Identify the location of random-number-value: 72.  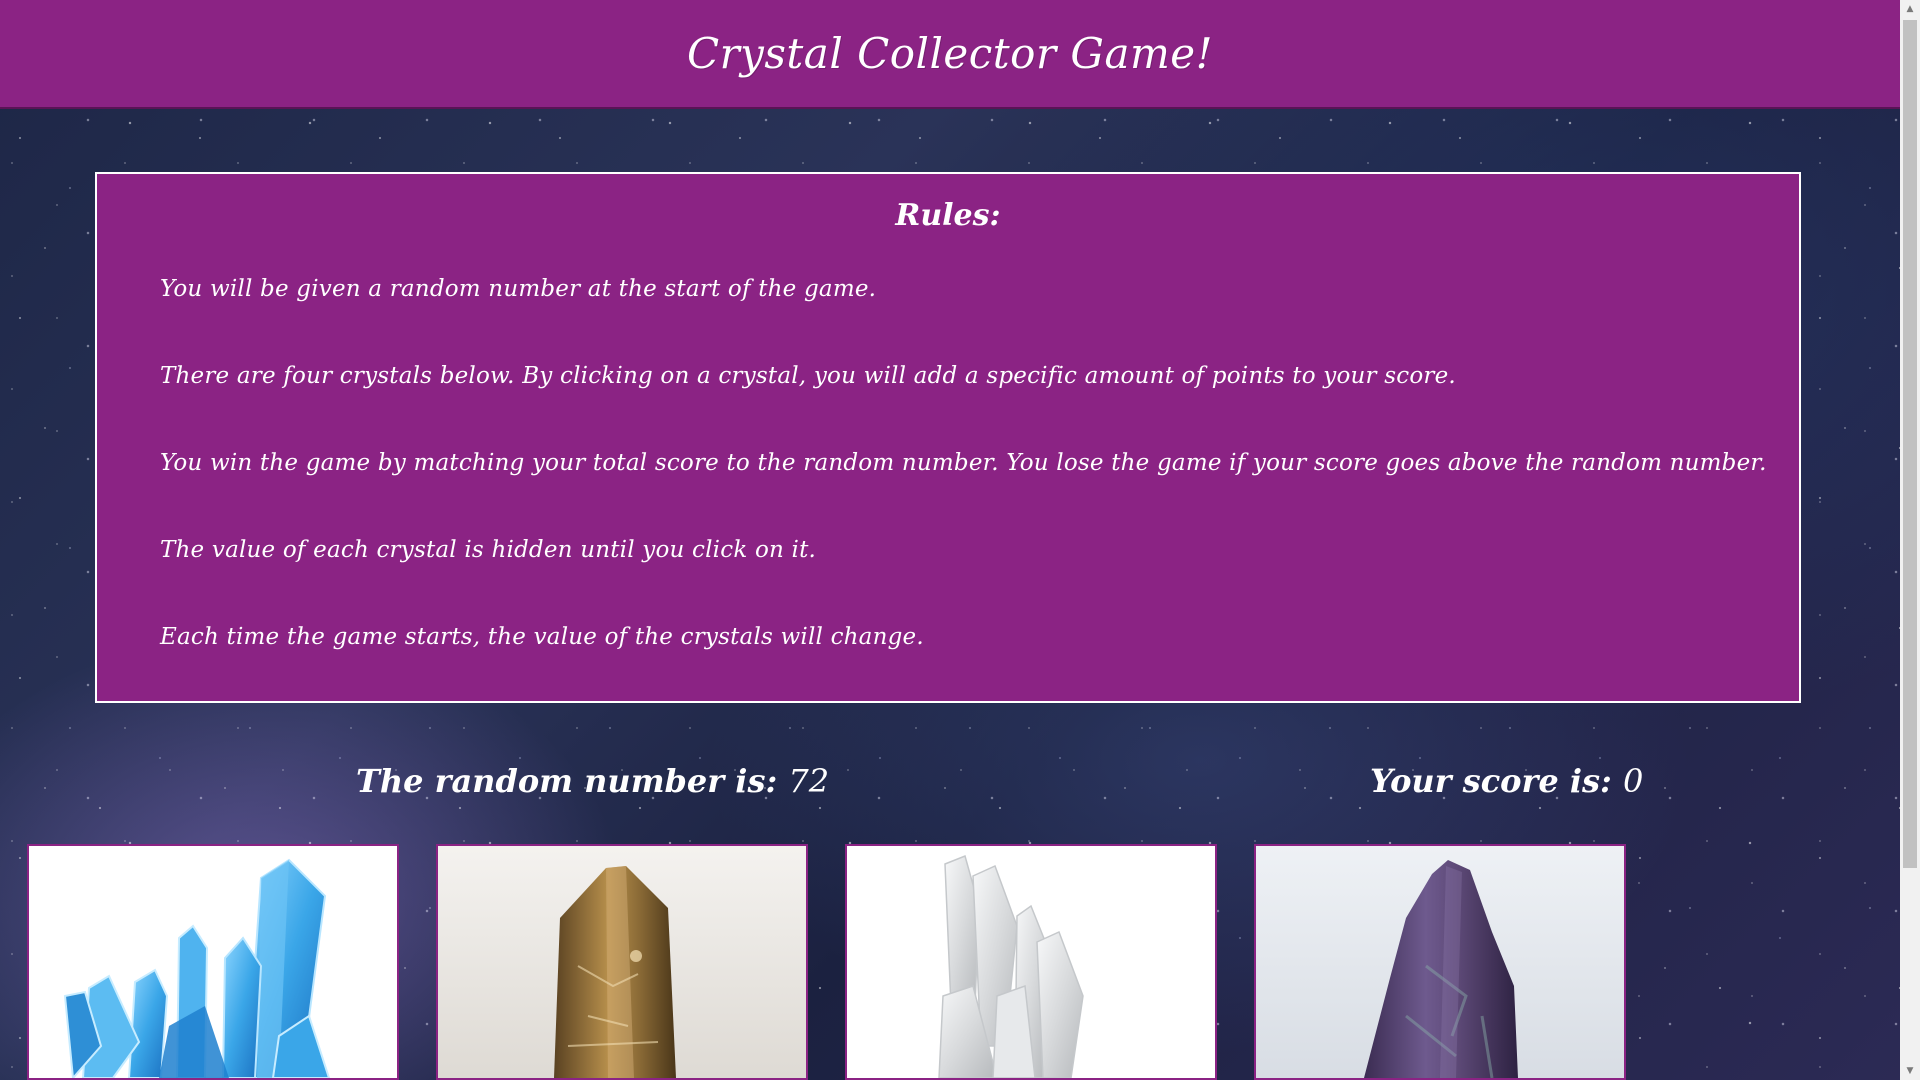
(809, 781).